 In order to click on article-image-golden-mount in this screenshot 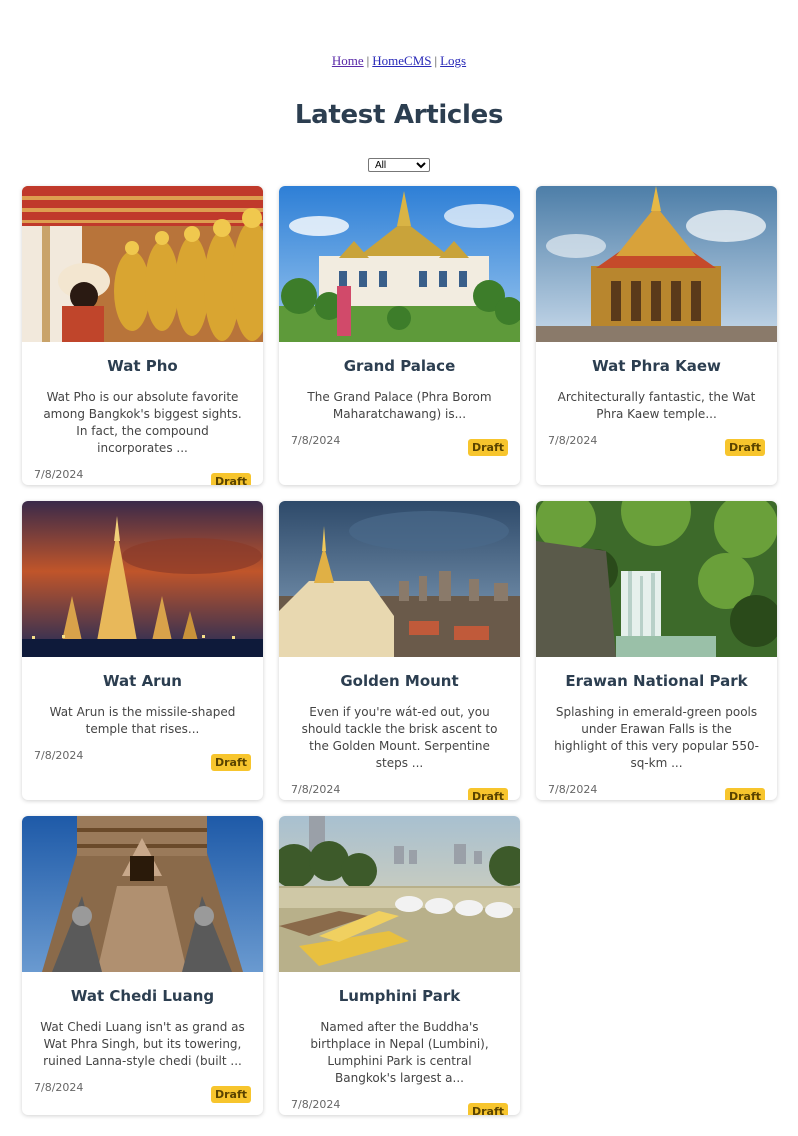, I will do `click(399, 579)`.